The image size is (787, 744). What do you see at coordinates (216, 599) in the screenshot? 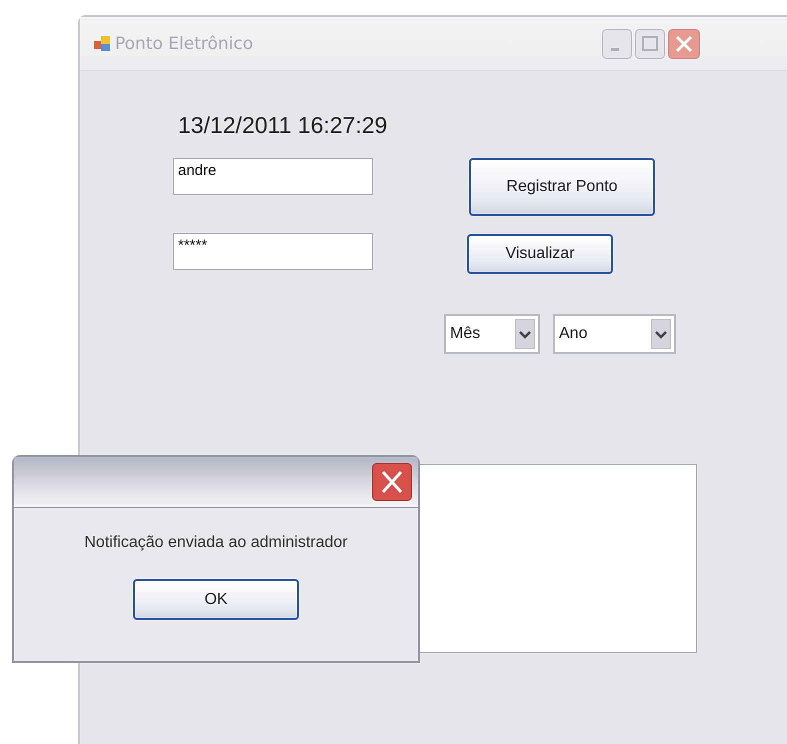
I see `ok-button: OK` at bounding box center [216, 599].